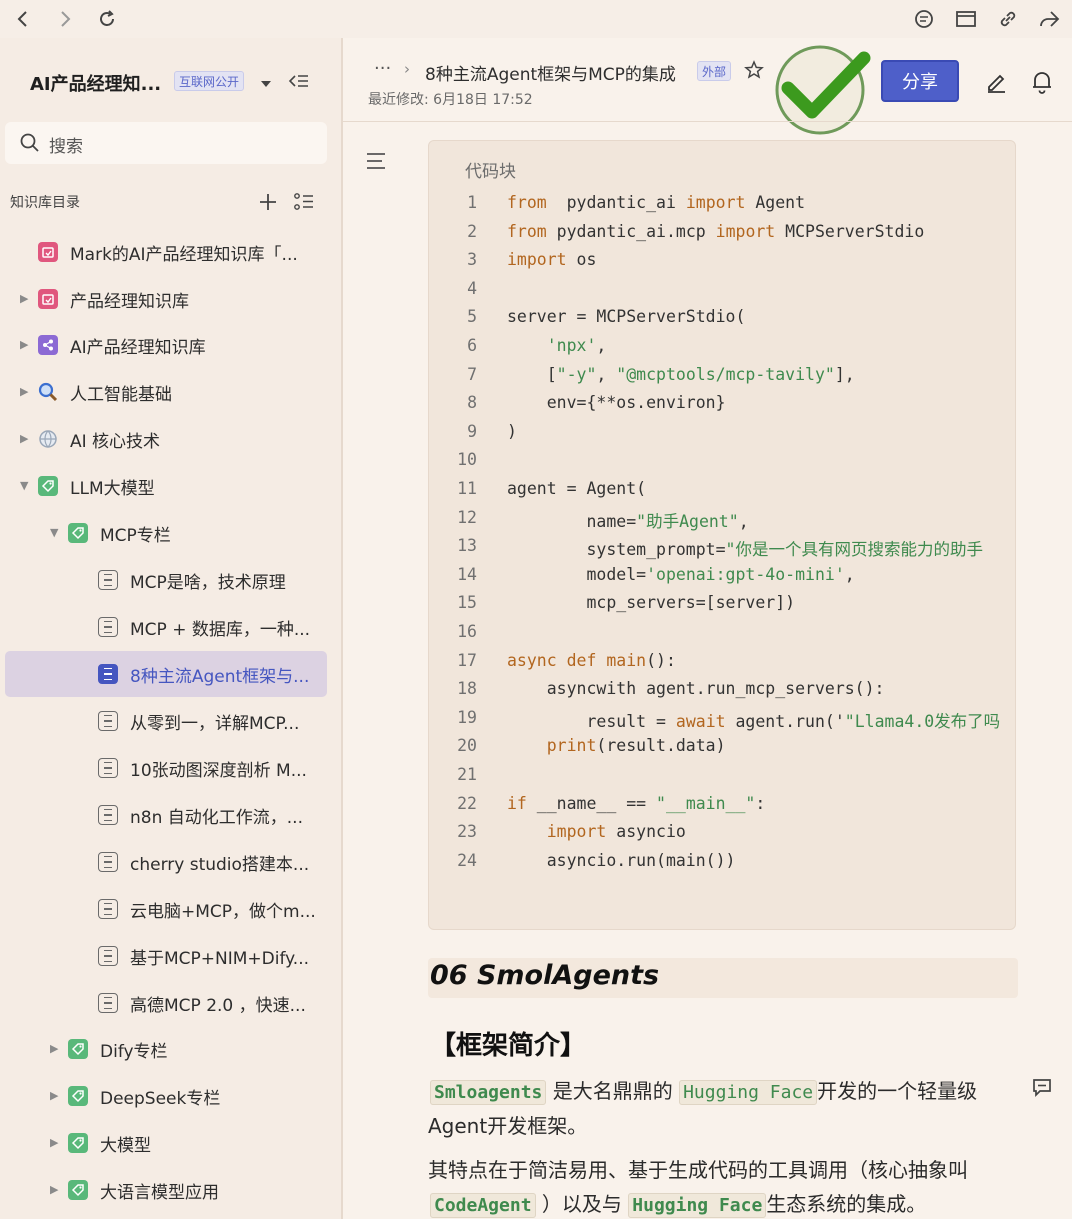 This screenshot has height=1219, width=1072. Describe the element at coordinates (170, 345) in the screenshot. I see `sidebar-item: ▶ AI产品经理知识库` at that location.